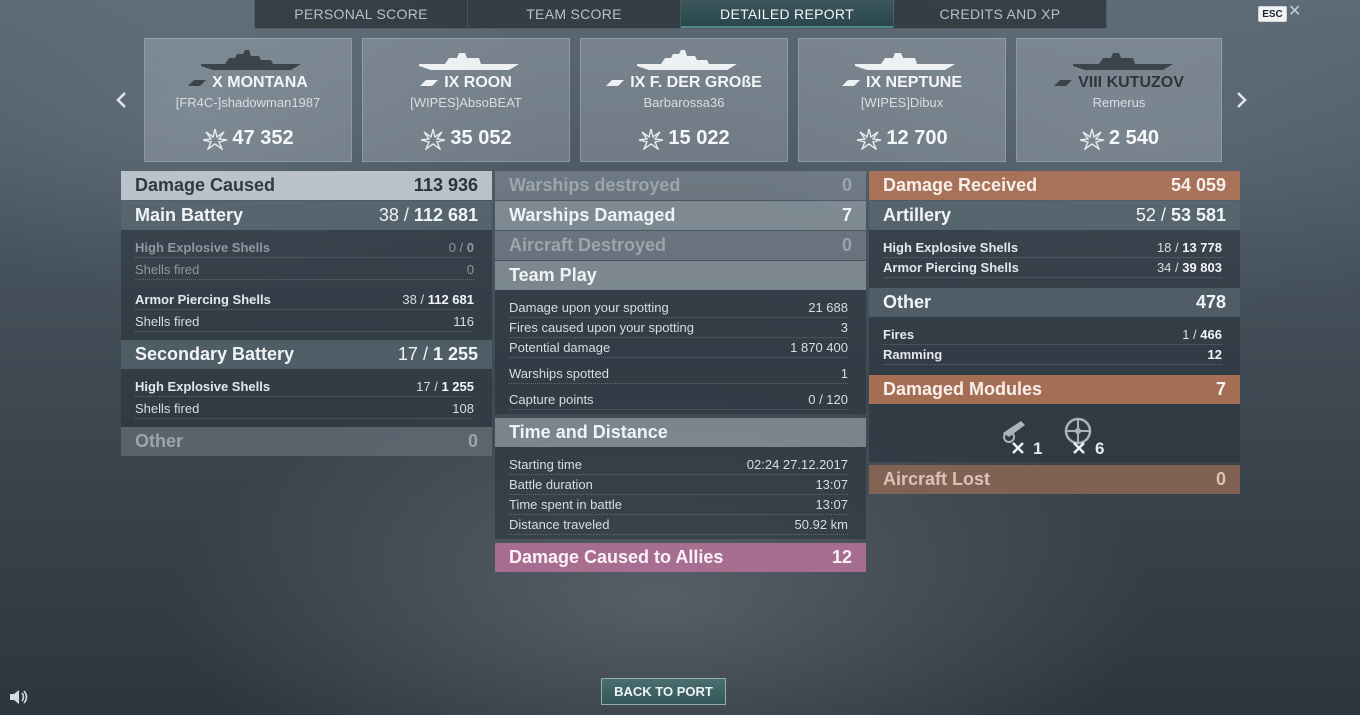 The height and width of the screenshot is (715, 1360). Describe the element at coordinates (457, 386) in the screenshot. I see `secondary-he-damage: 1 255` at that location.